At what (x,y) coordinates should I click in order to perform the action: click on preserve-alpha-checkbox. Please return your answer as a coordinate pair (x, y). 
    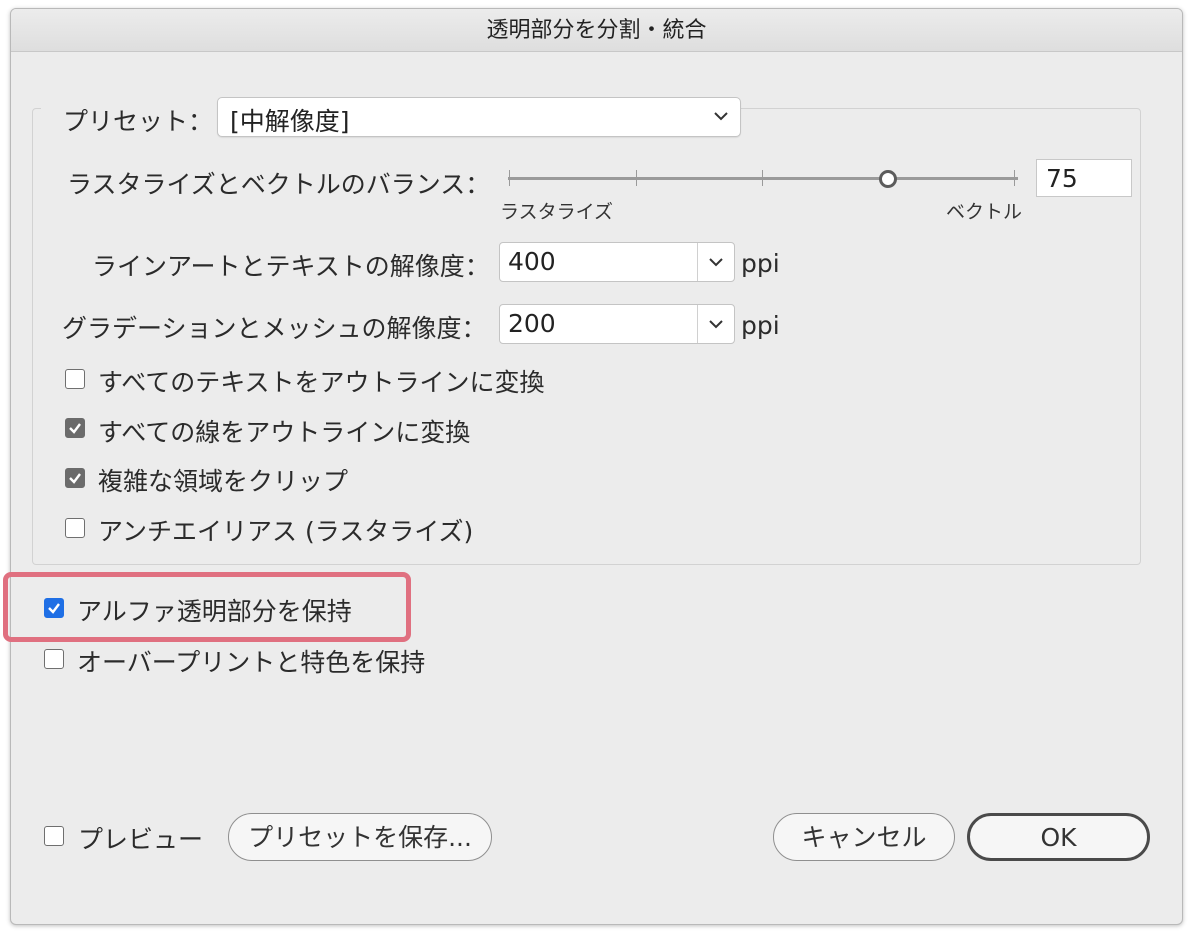
    Looking at the image, I should click on (54, 608).